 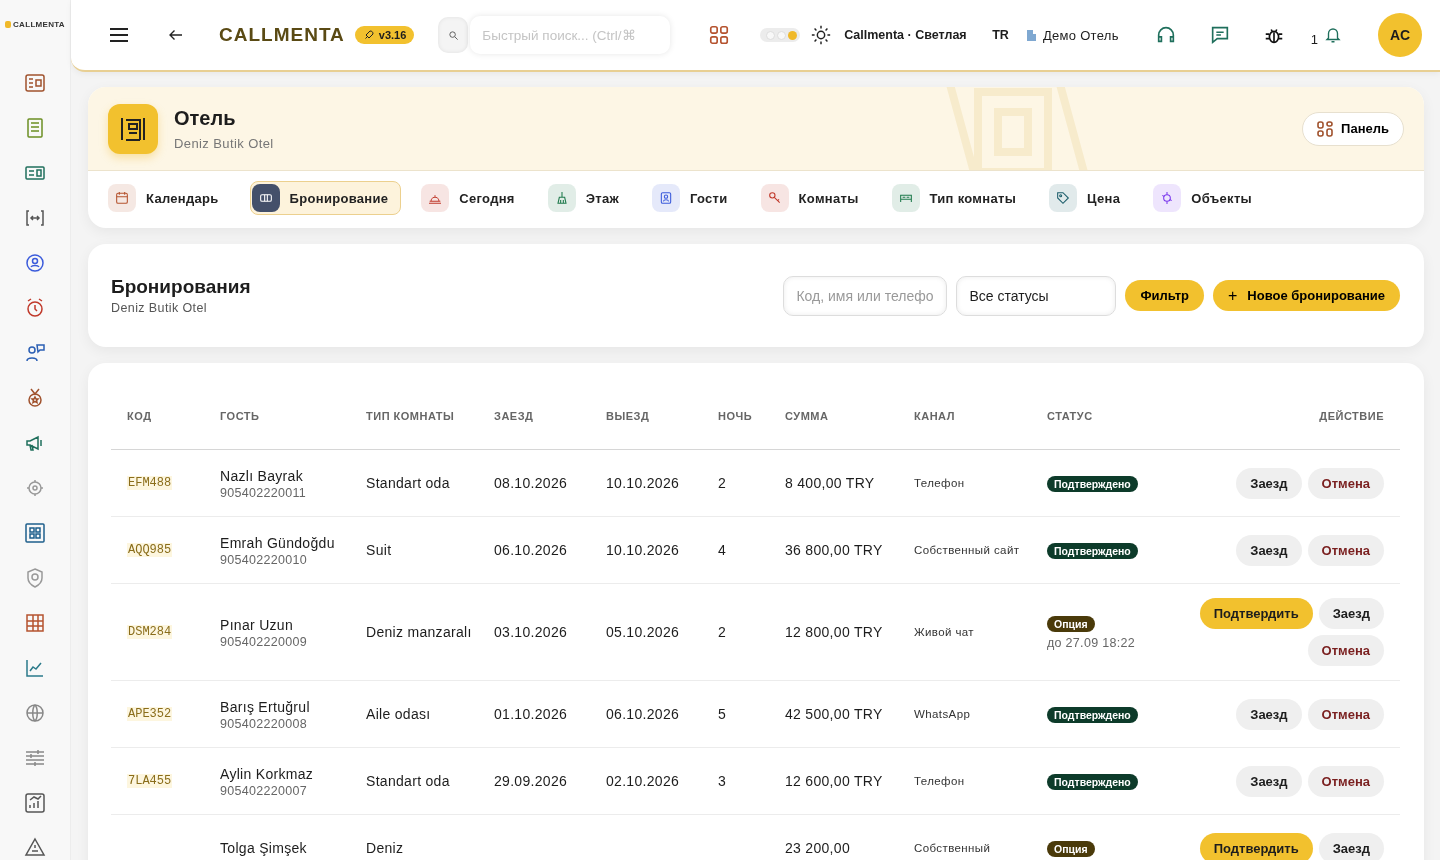 What do you see at coordinates (834, 714) in the screenshot?
I see `booking-amount: 42 500,00 TRY` at bounding box center [834, 714].